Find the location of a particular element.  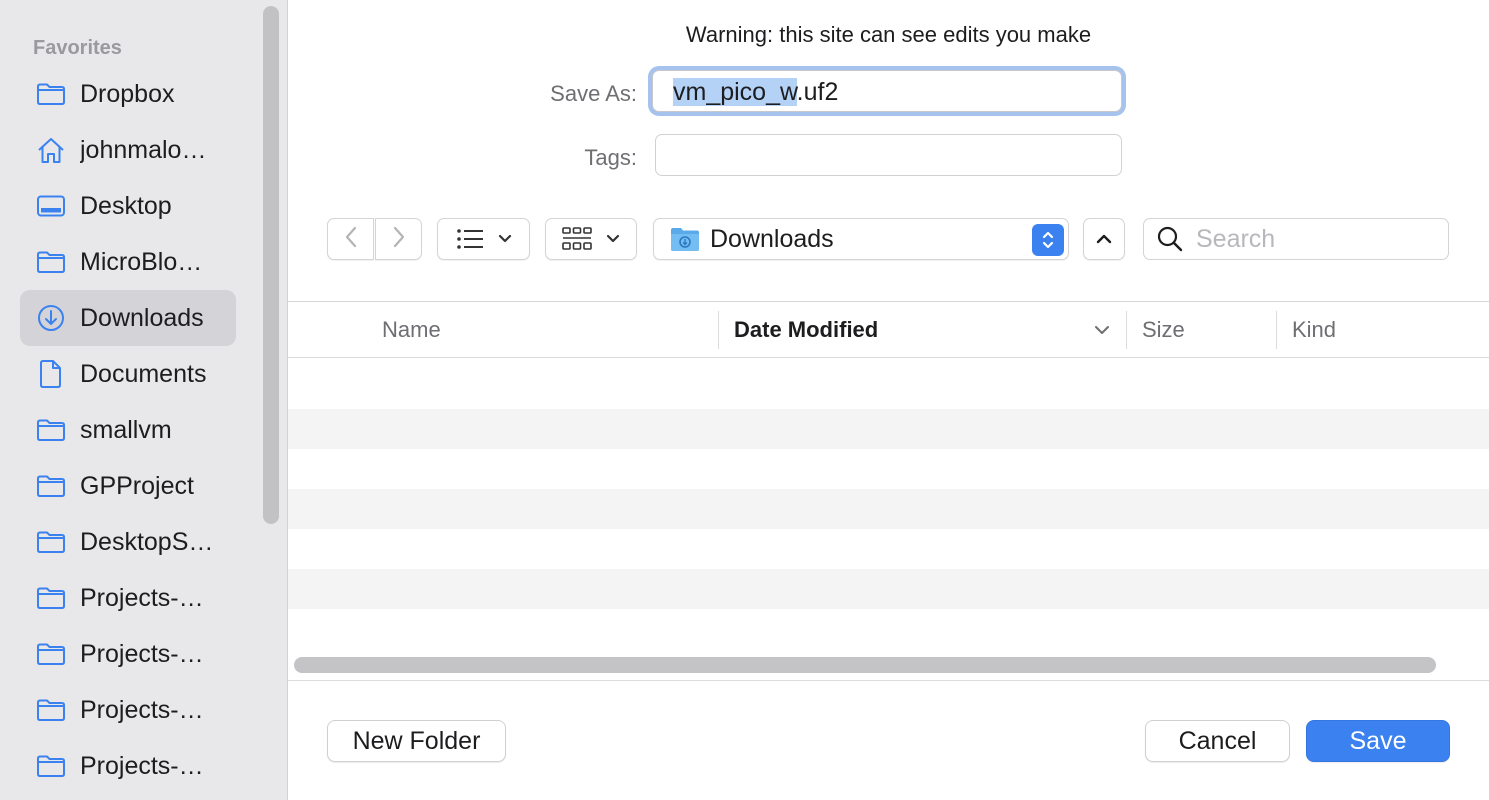

downloads-icon is located at coordinates (51, 318).